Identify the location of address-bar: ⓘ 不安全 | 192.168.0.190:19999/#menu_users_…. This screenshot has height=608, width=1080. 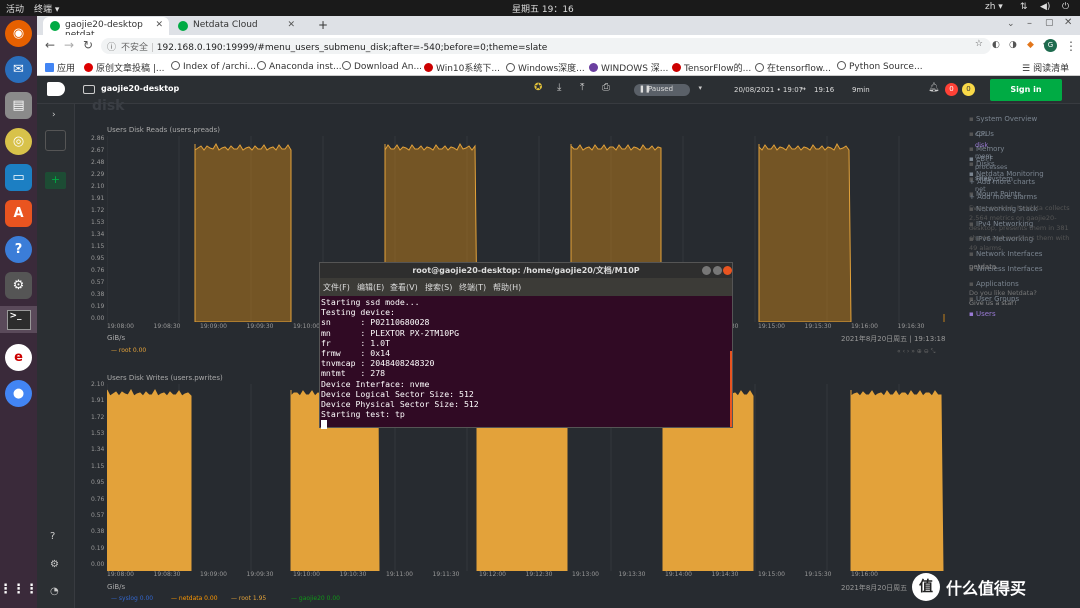
(546, 46).